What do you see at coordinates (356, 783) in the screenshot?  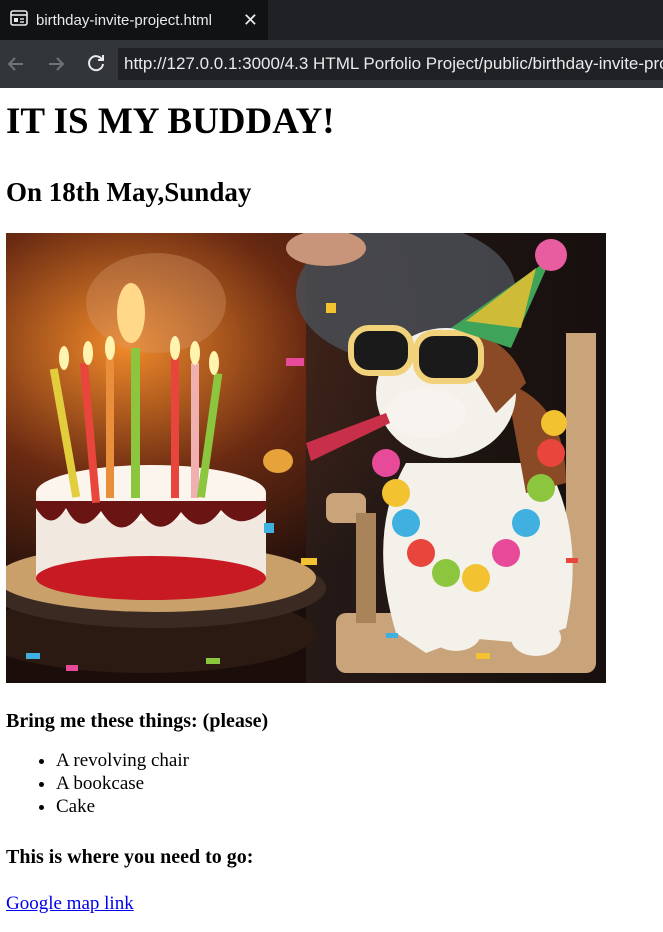 I see `list-item: A bookcase` at bounding box center [356, 783].